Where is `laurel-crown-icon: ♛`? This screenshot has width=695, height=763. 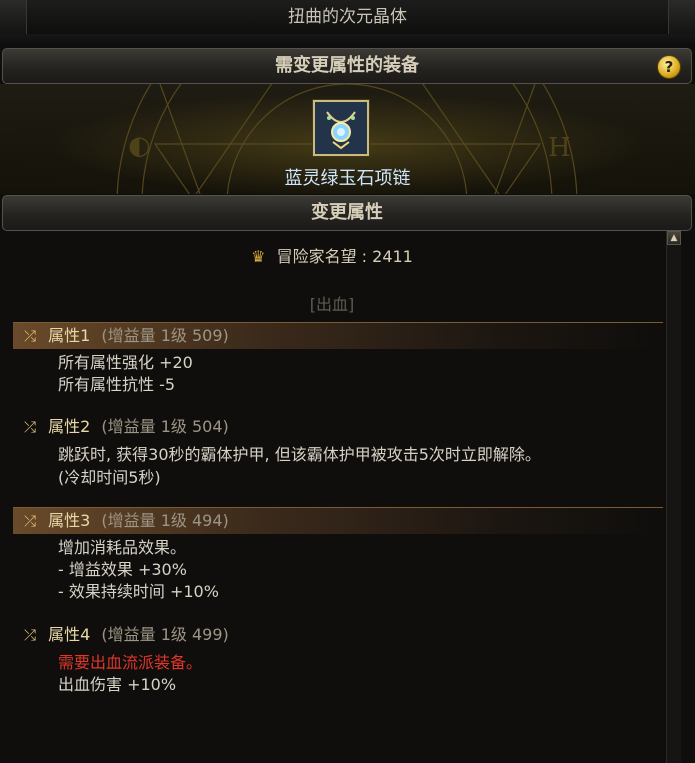 laurel-crown-icon: ♛ is located at coordinates (258, 256).